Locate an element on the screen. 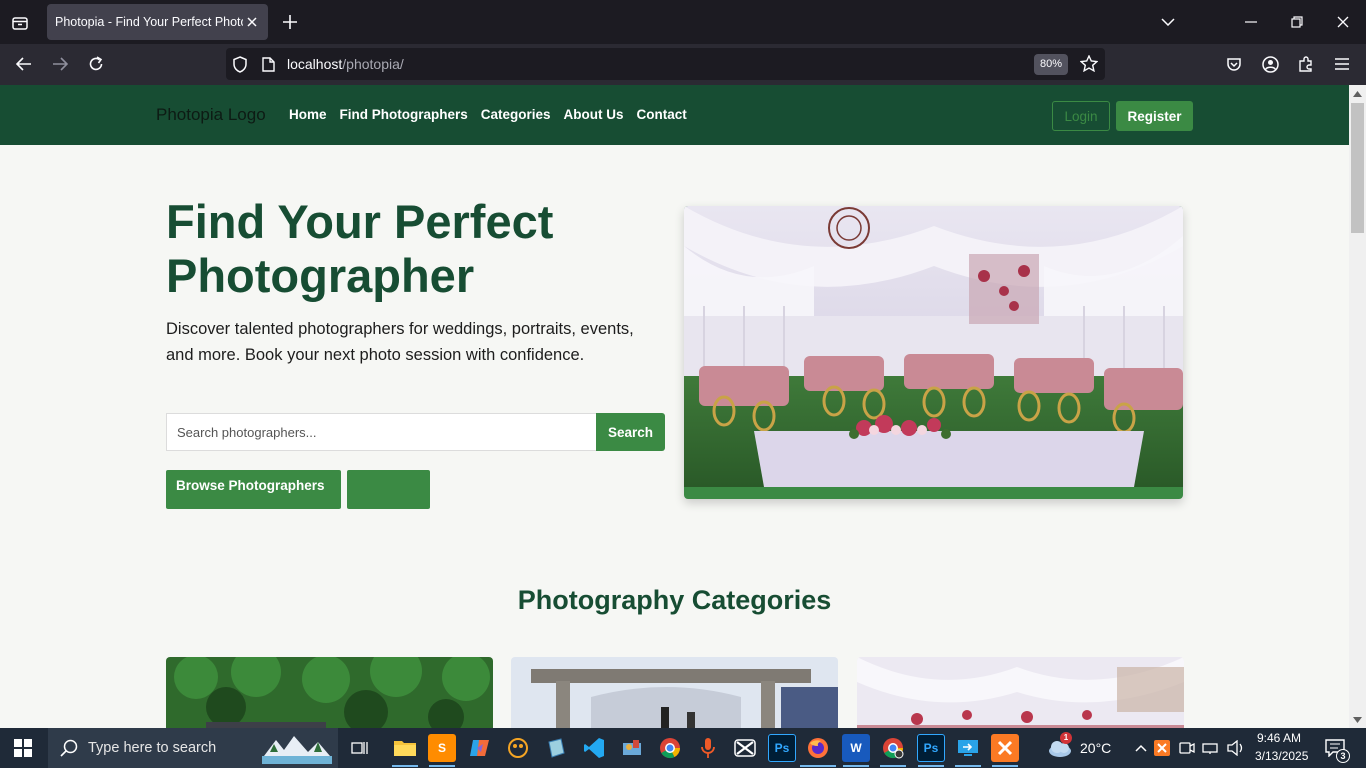 The image size is (1366, 768). category-photo-gate is located at coordinates (674, 692).